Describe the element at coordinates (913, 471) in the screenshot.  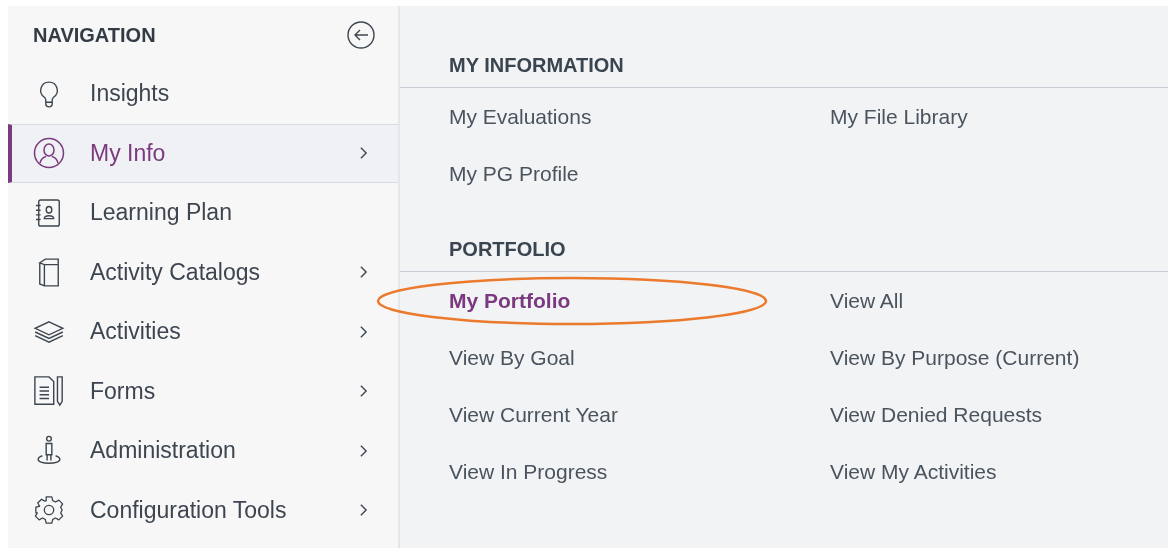
I see `menu-link: View My Activities` at that location.